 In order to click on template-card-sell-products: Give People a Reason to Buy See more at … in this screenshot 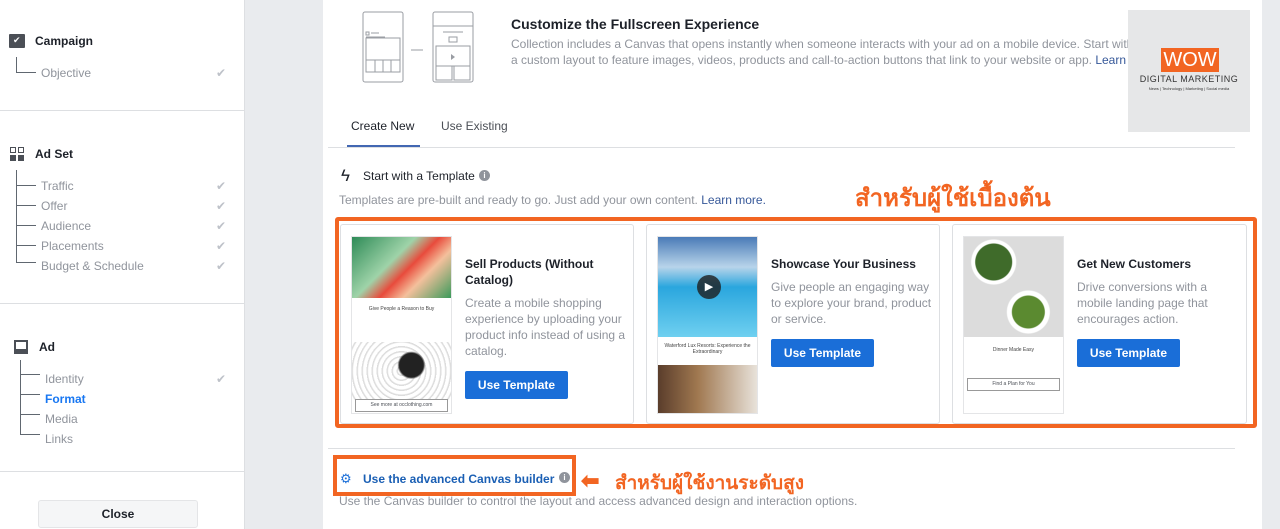, I will do `click(487, 324)`.